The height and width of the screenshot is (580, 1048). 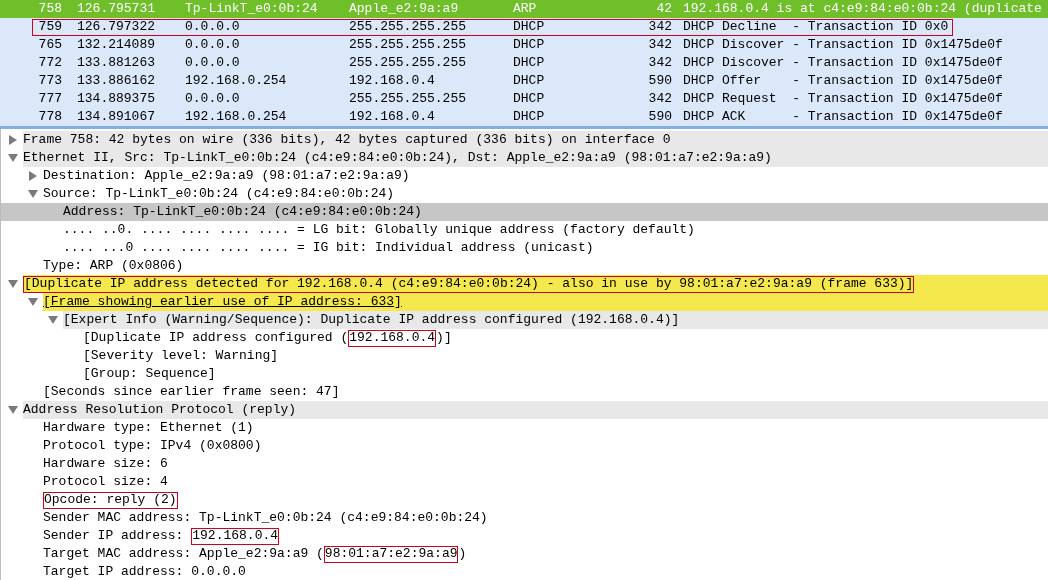 What do you see at coordinates (160, 410) in the screenshot?
I see `field-text: Address Resolution Protocol (reply)` at bounding box center [160, 410].